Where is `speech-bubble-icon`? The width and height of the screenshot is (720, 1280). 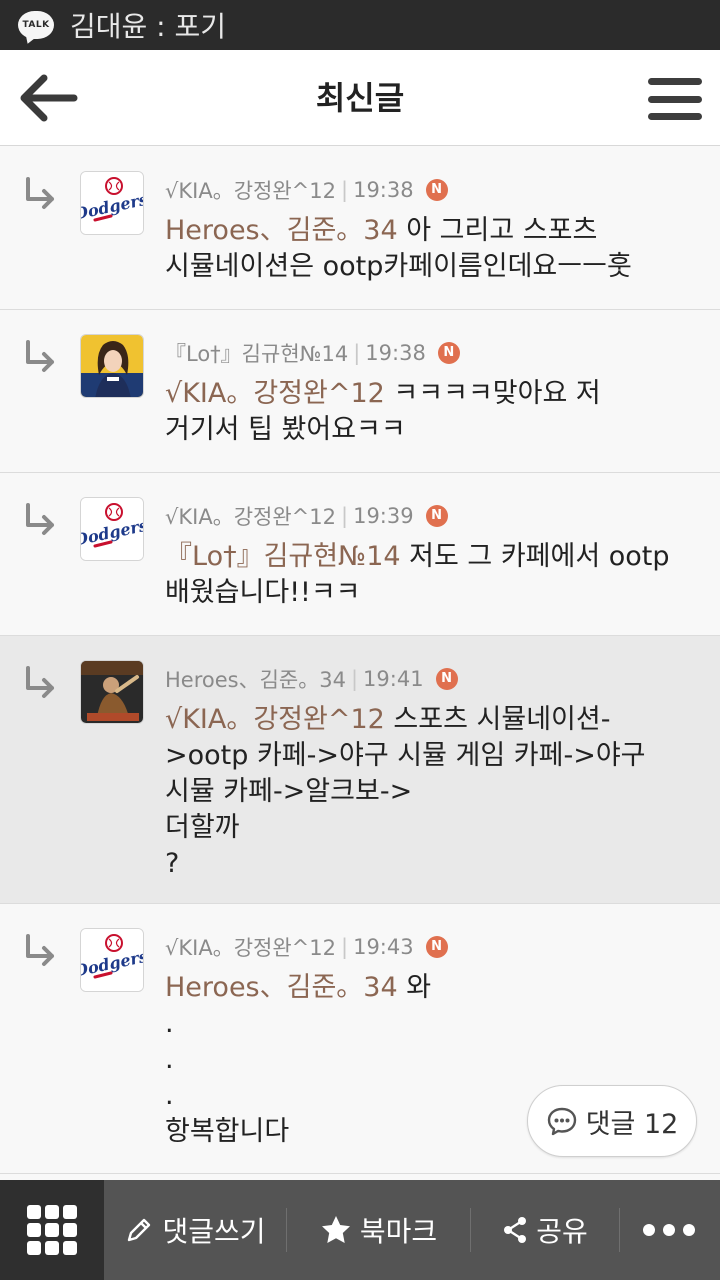
speech-bubble-icon is located at coordinates (561, 1121).